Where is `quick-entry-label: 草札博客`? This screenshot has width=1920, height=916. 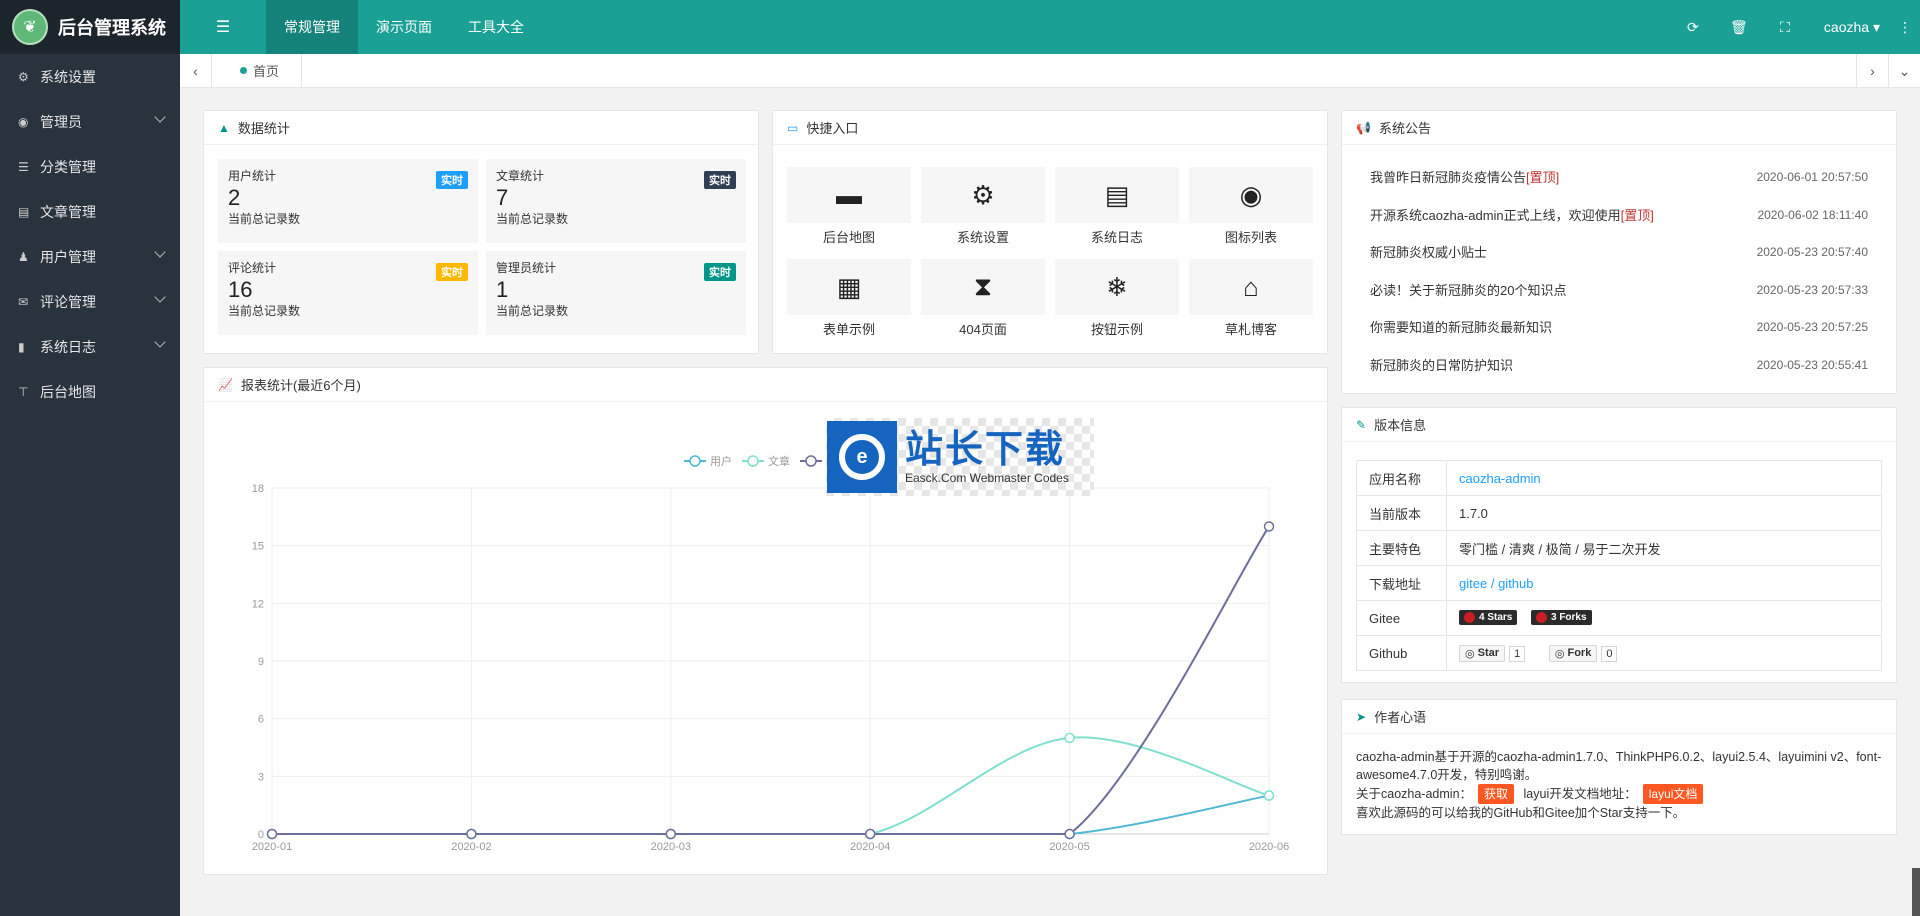
quick-entry-label: 草札博客 is located at coordinates (1251, 328).